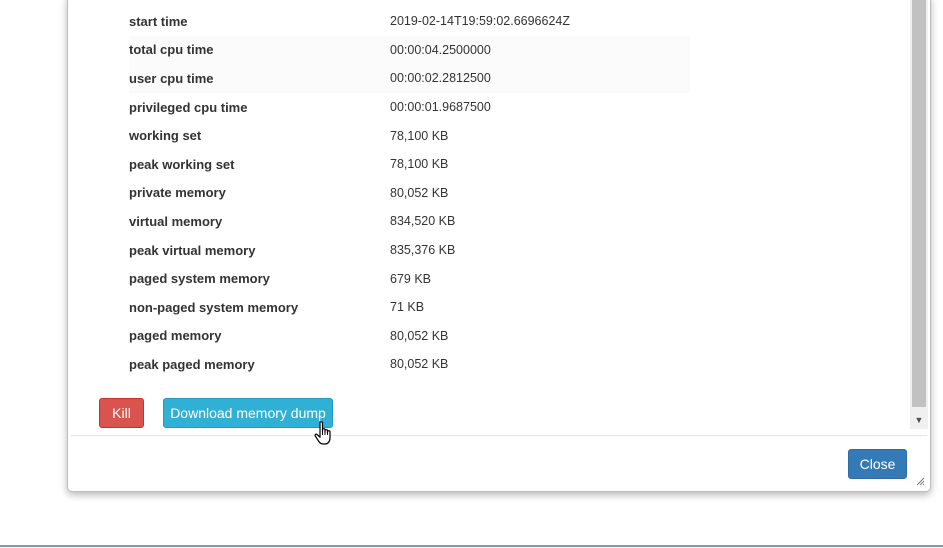  I want to click on table-row: privileged cpu time 00:00:01.9687500, so click(409, 107).